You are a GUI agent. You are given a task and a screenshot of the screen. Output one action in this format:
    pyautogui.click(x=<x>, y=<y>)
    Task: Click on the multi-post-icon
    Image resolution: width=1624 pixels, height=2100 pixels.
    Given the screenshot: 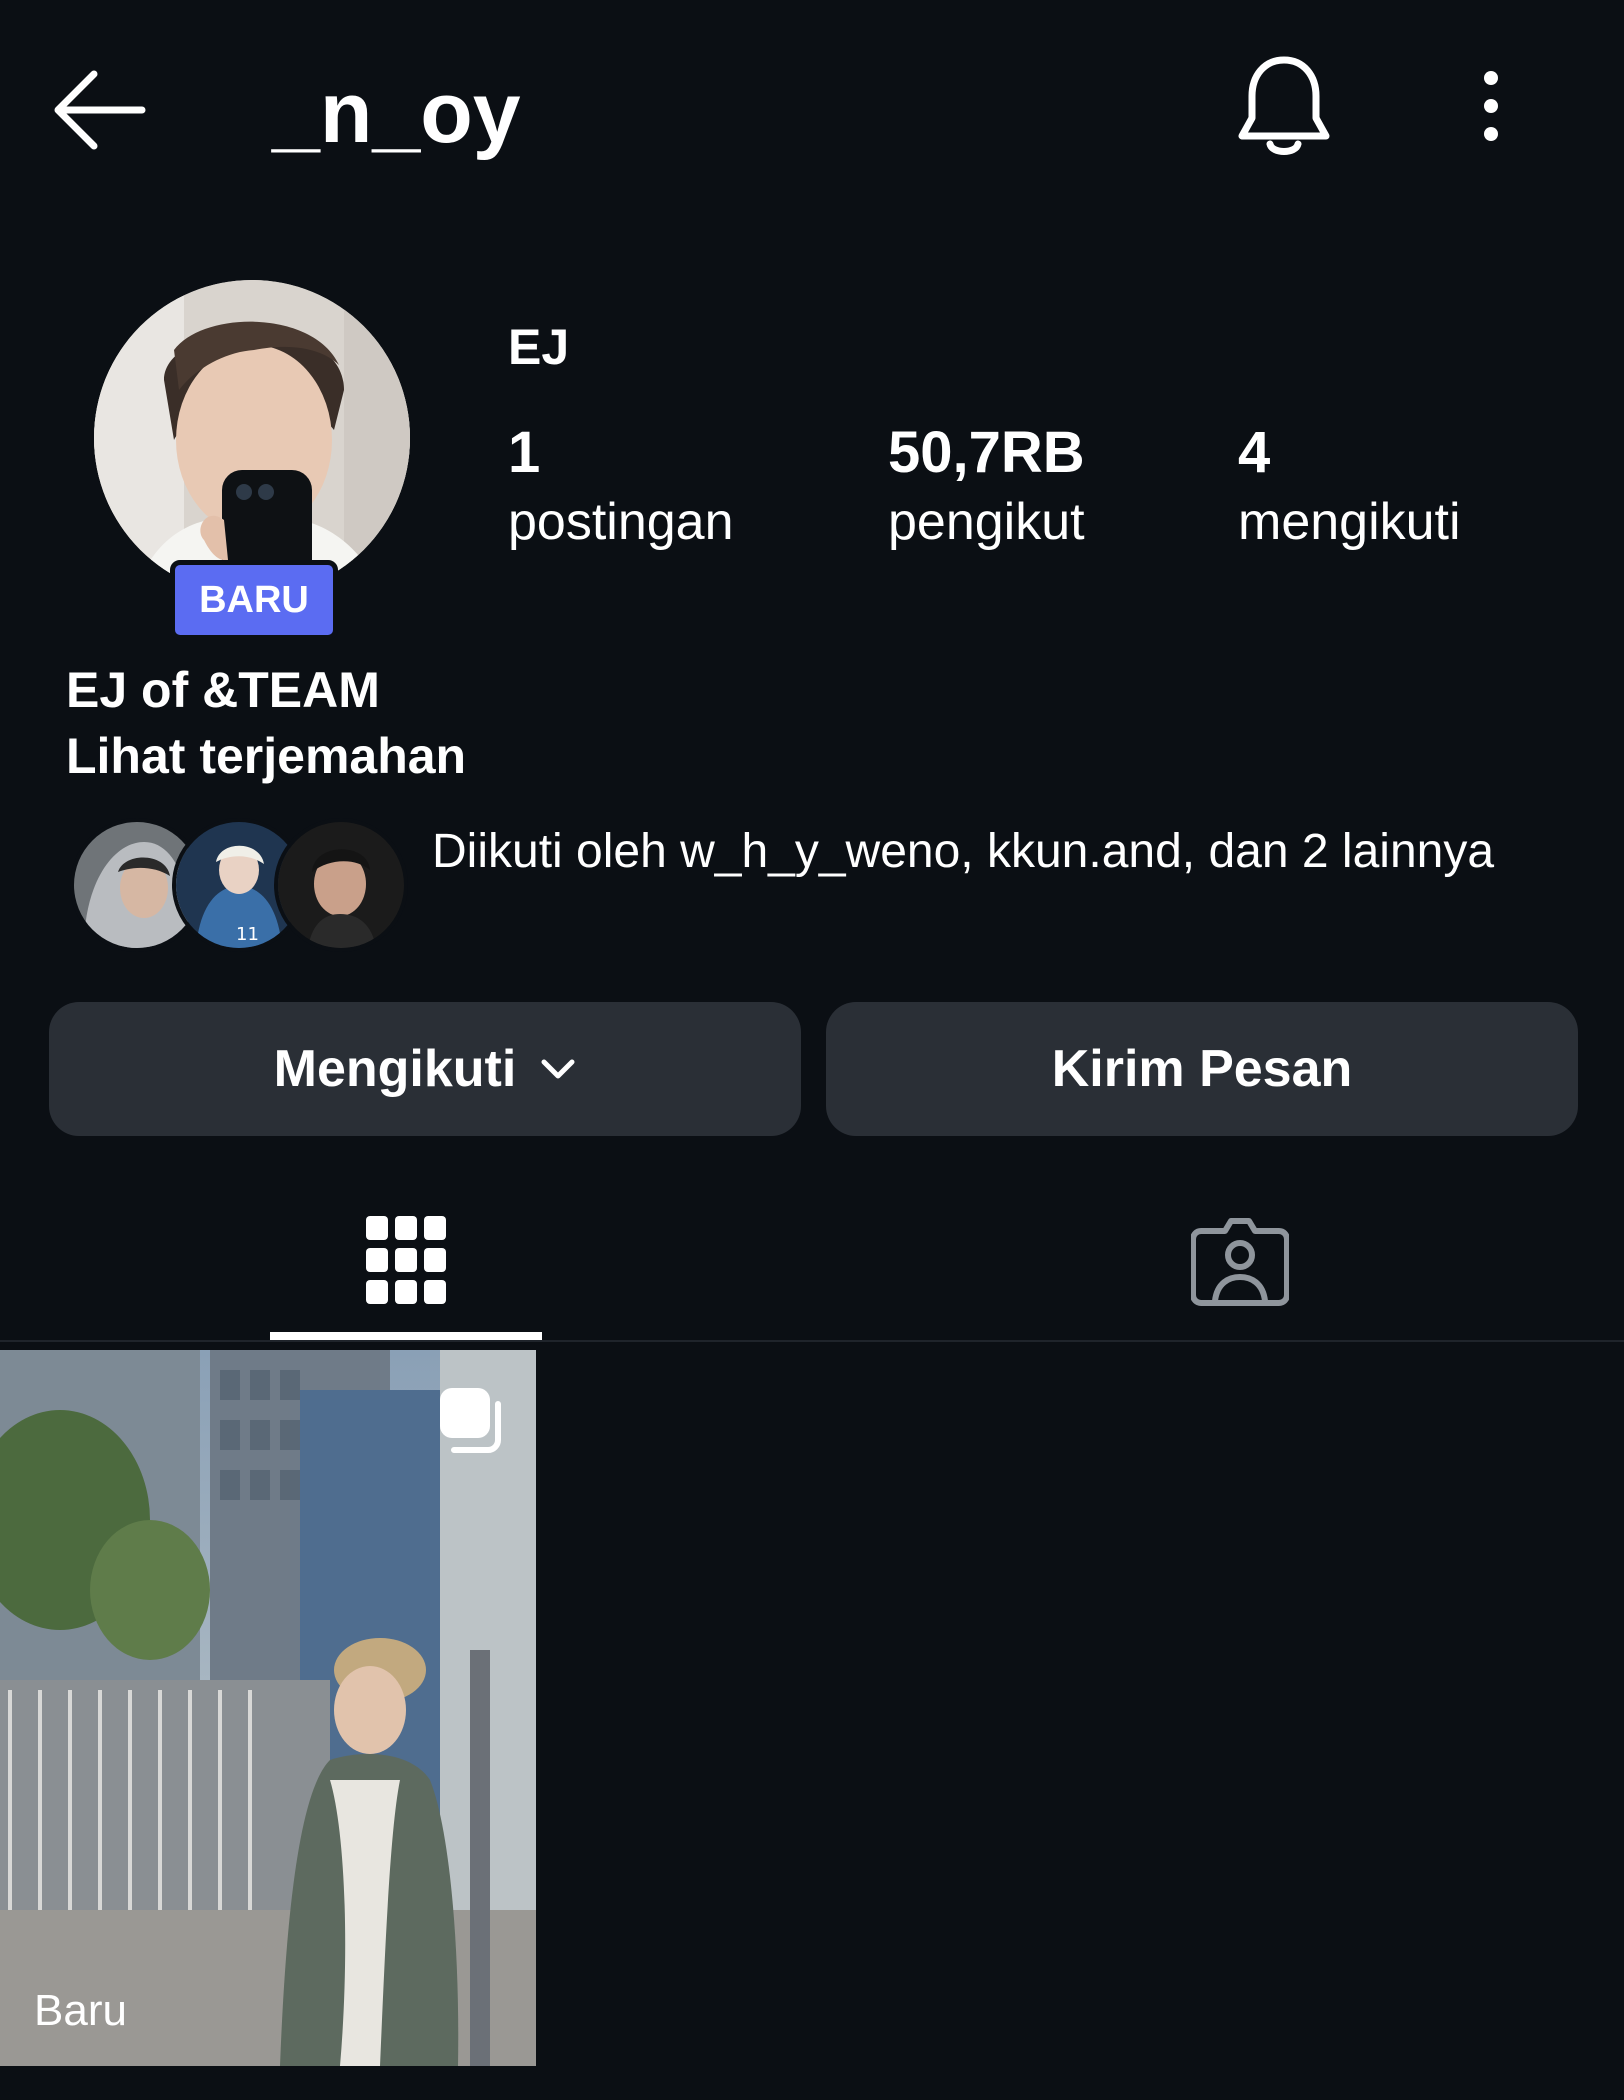 What is the action you would take?
    pyautogui.click(x=470, y=1420)
    